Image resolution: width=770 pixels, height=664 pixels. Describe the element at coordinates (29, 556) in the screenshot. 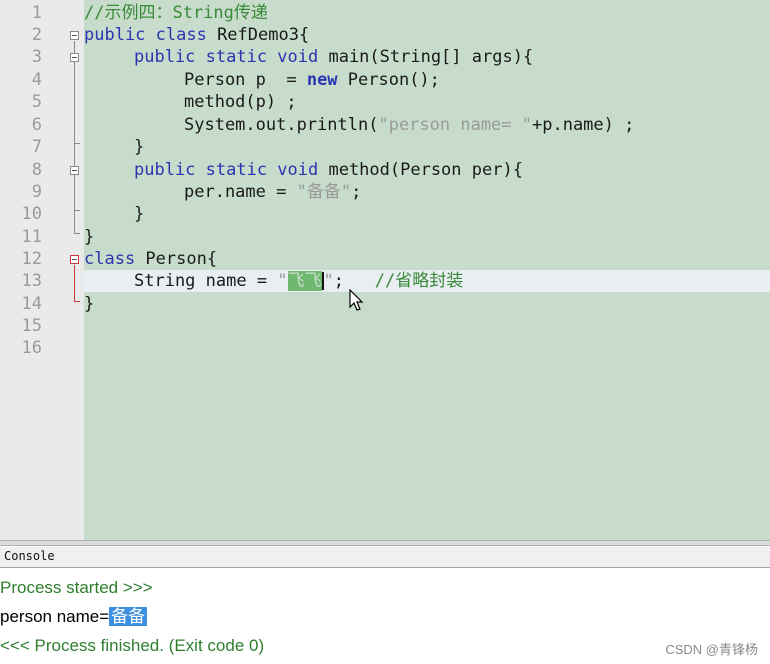

I see `console-tab-label: Console` at that location.